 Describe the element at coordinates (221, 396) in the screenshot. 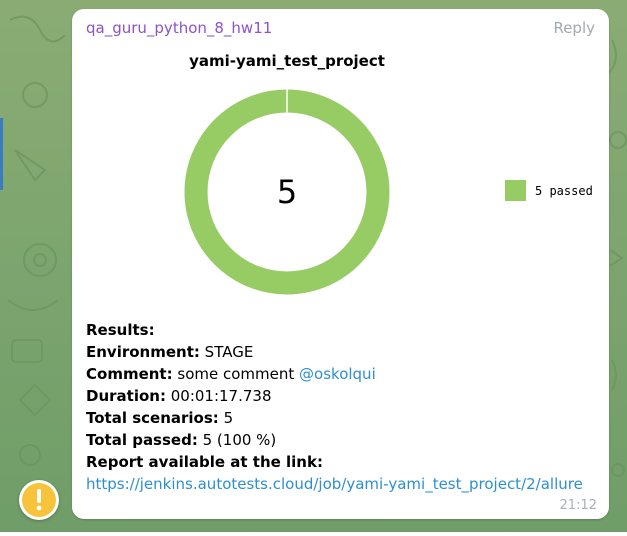

I see `duration-value: 00:01:17.738` at that location.